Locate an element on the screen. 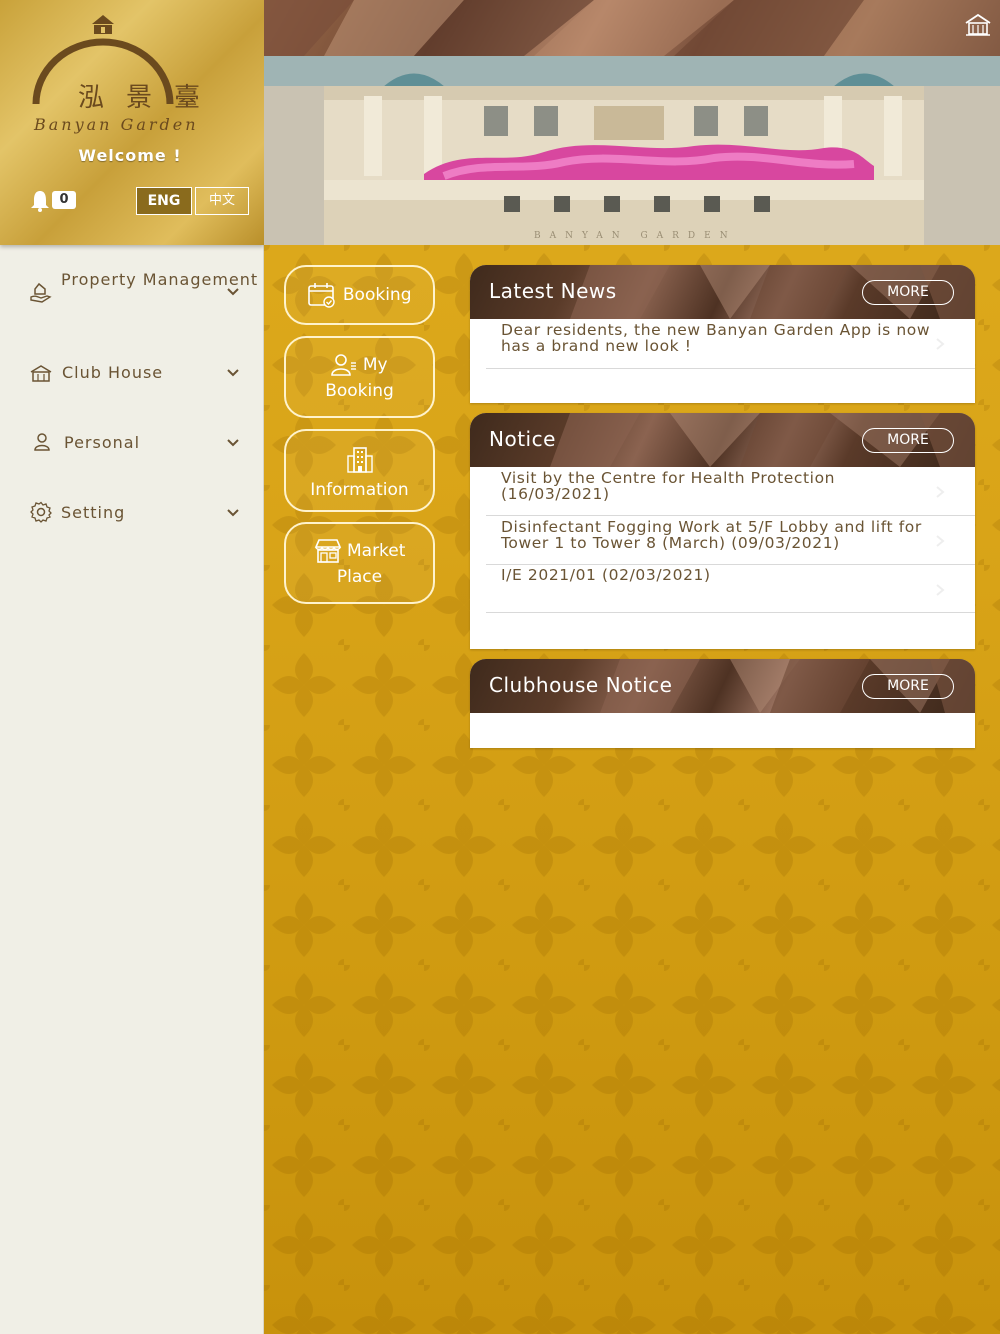  menu-item-club-house: Club House is located at coordinates (132, 372).